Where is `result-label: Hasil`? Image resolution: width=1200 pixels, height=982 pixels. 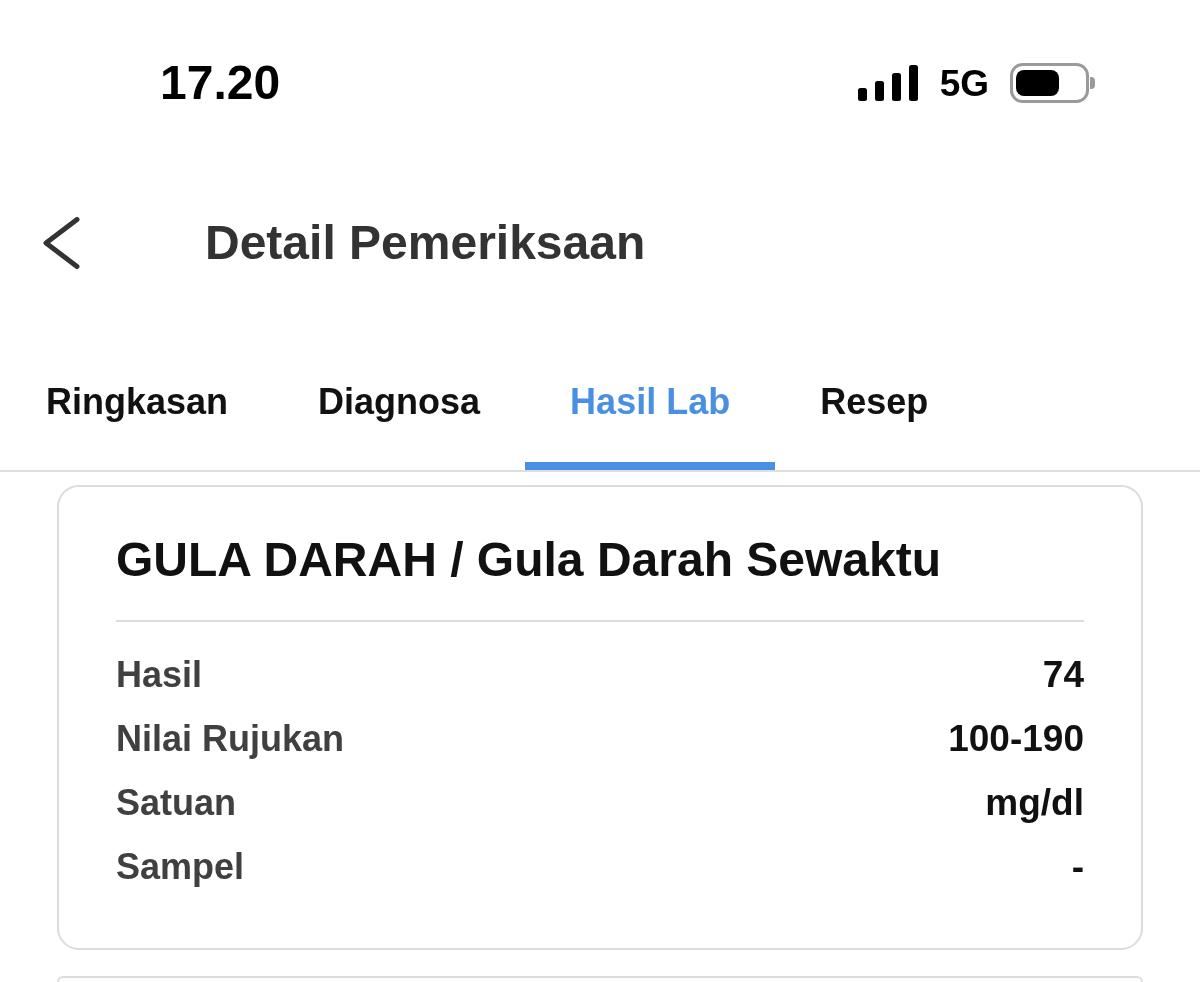
result-label: Hasil is located at coordinates (159, 675).